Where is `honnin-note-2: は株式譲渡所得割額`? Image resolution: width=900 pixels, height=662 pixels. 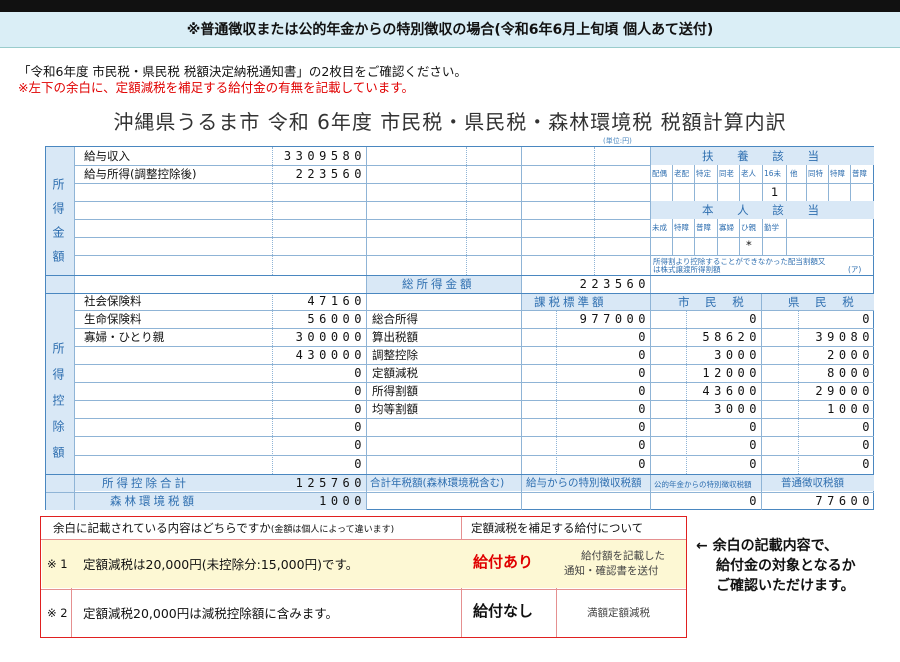 honnin-note-2: は株式譲渡所得割額 is located at coordinates (687, 269).